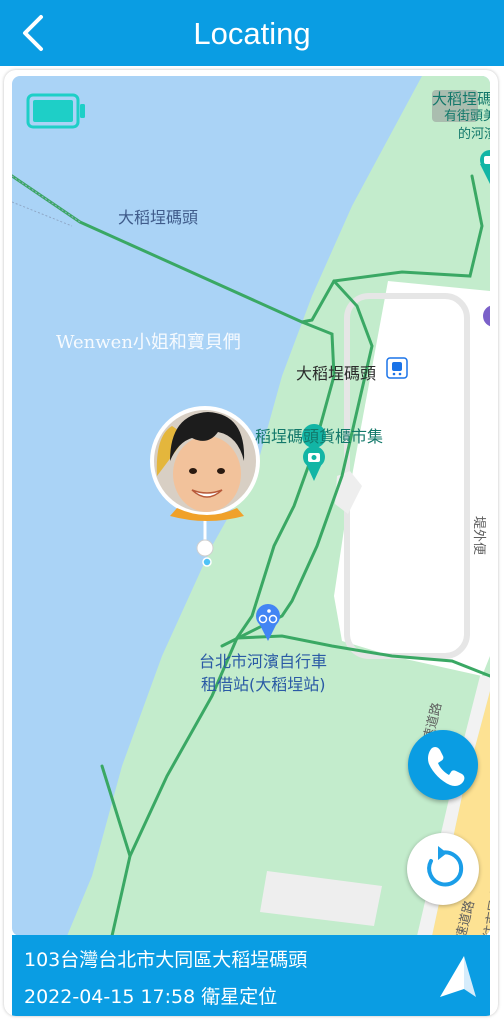 This screenshot has height=1024, width=504. What do you see at coordinates (336, 372) in the screenshot?
I see `map-label-wharf-station: 大稻埕碼頭` at bounding box center [336, 372].